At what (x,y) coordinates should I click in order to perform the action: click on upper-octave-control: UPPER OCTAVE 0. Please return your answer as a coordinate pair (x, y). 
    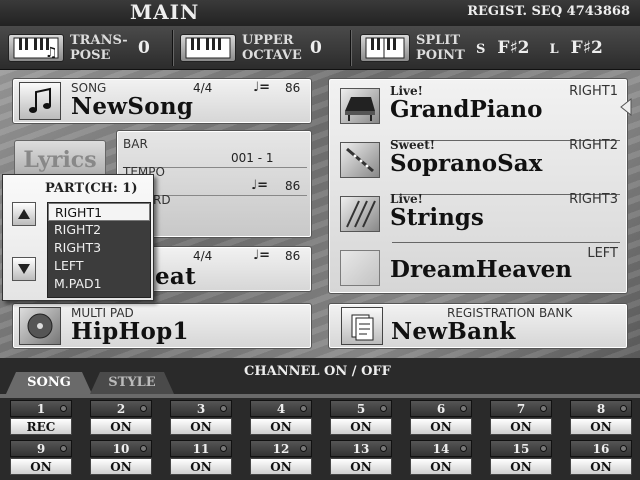
    Looking at the image, I should click on (251, 48).